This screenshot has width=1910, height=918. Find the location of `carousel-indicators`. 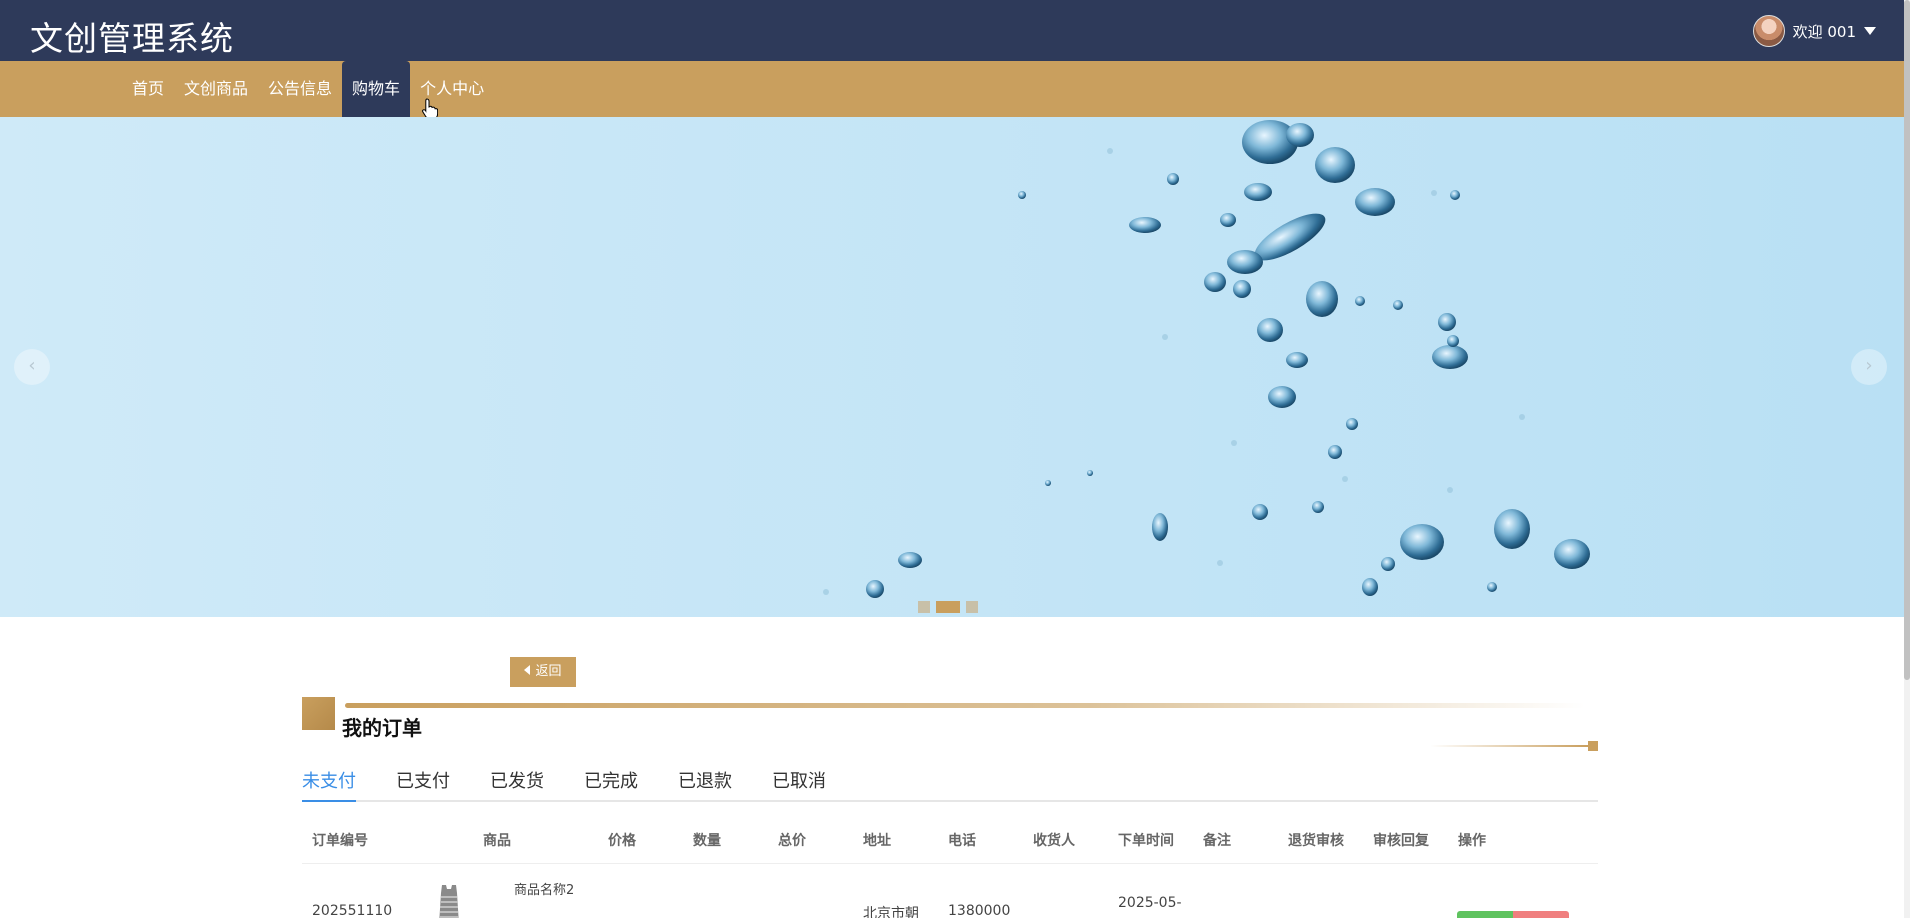

carousel-indicators is located at coordinates (948, 607).